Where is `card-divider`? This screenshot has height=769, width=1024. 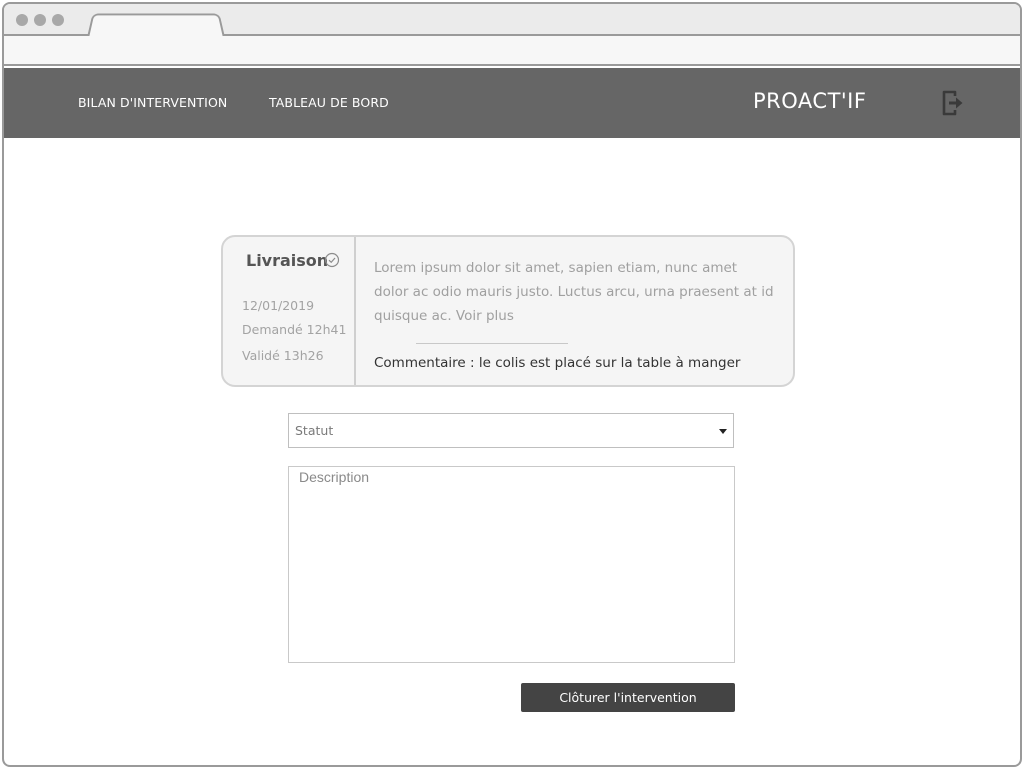
card-divider is located at coordinates (492, 343).